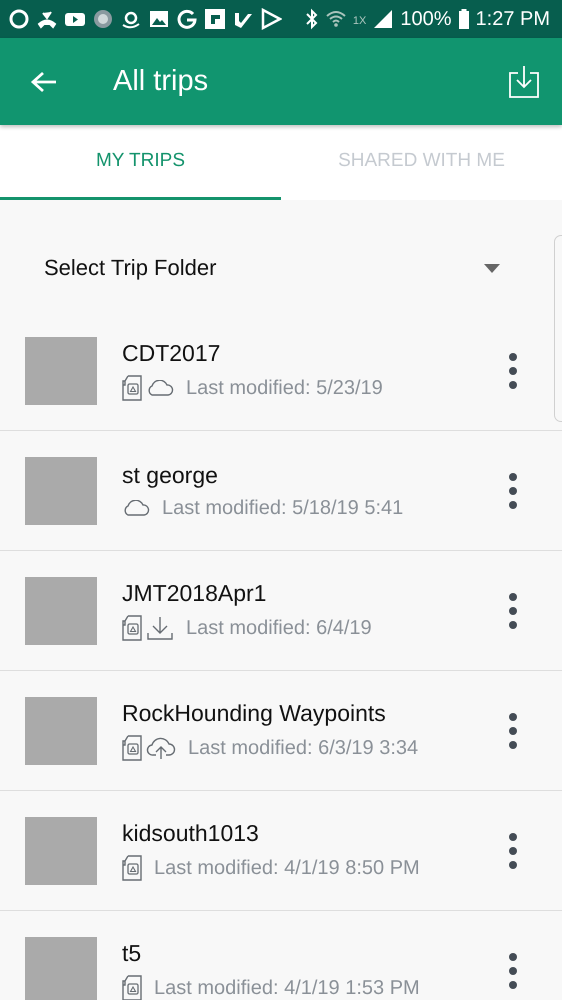  I want to click on last-modified: Last modified: 5/23/19, so click(284, 388).